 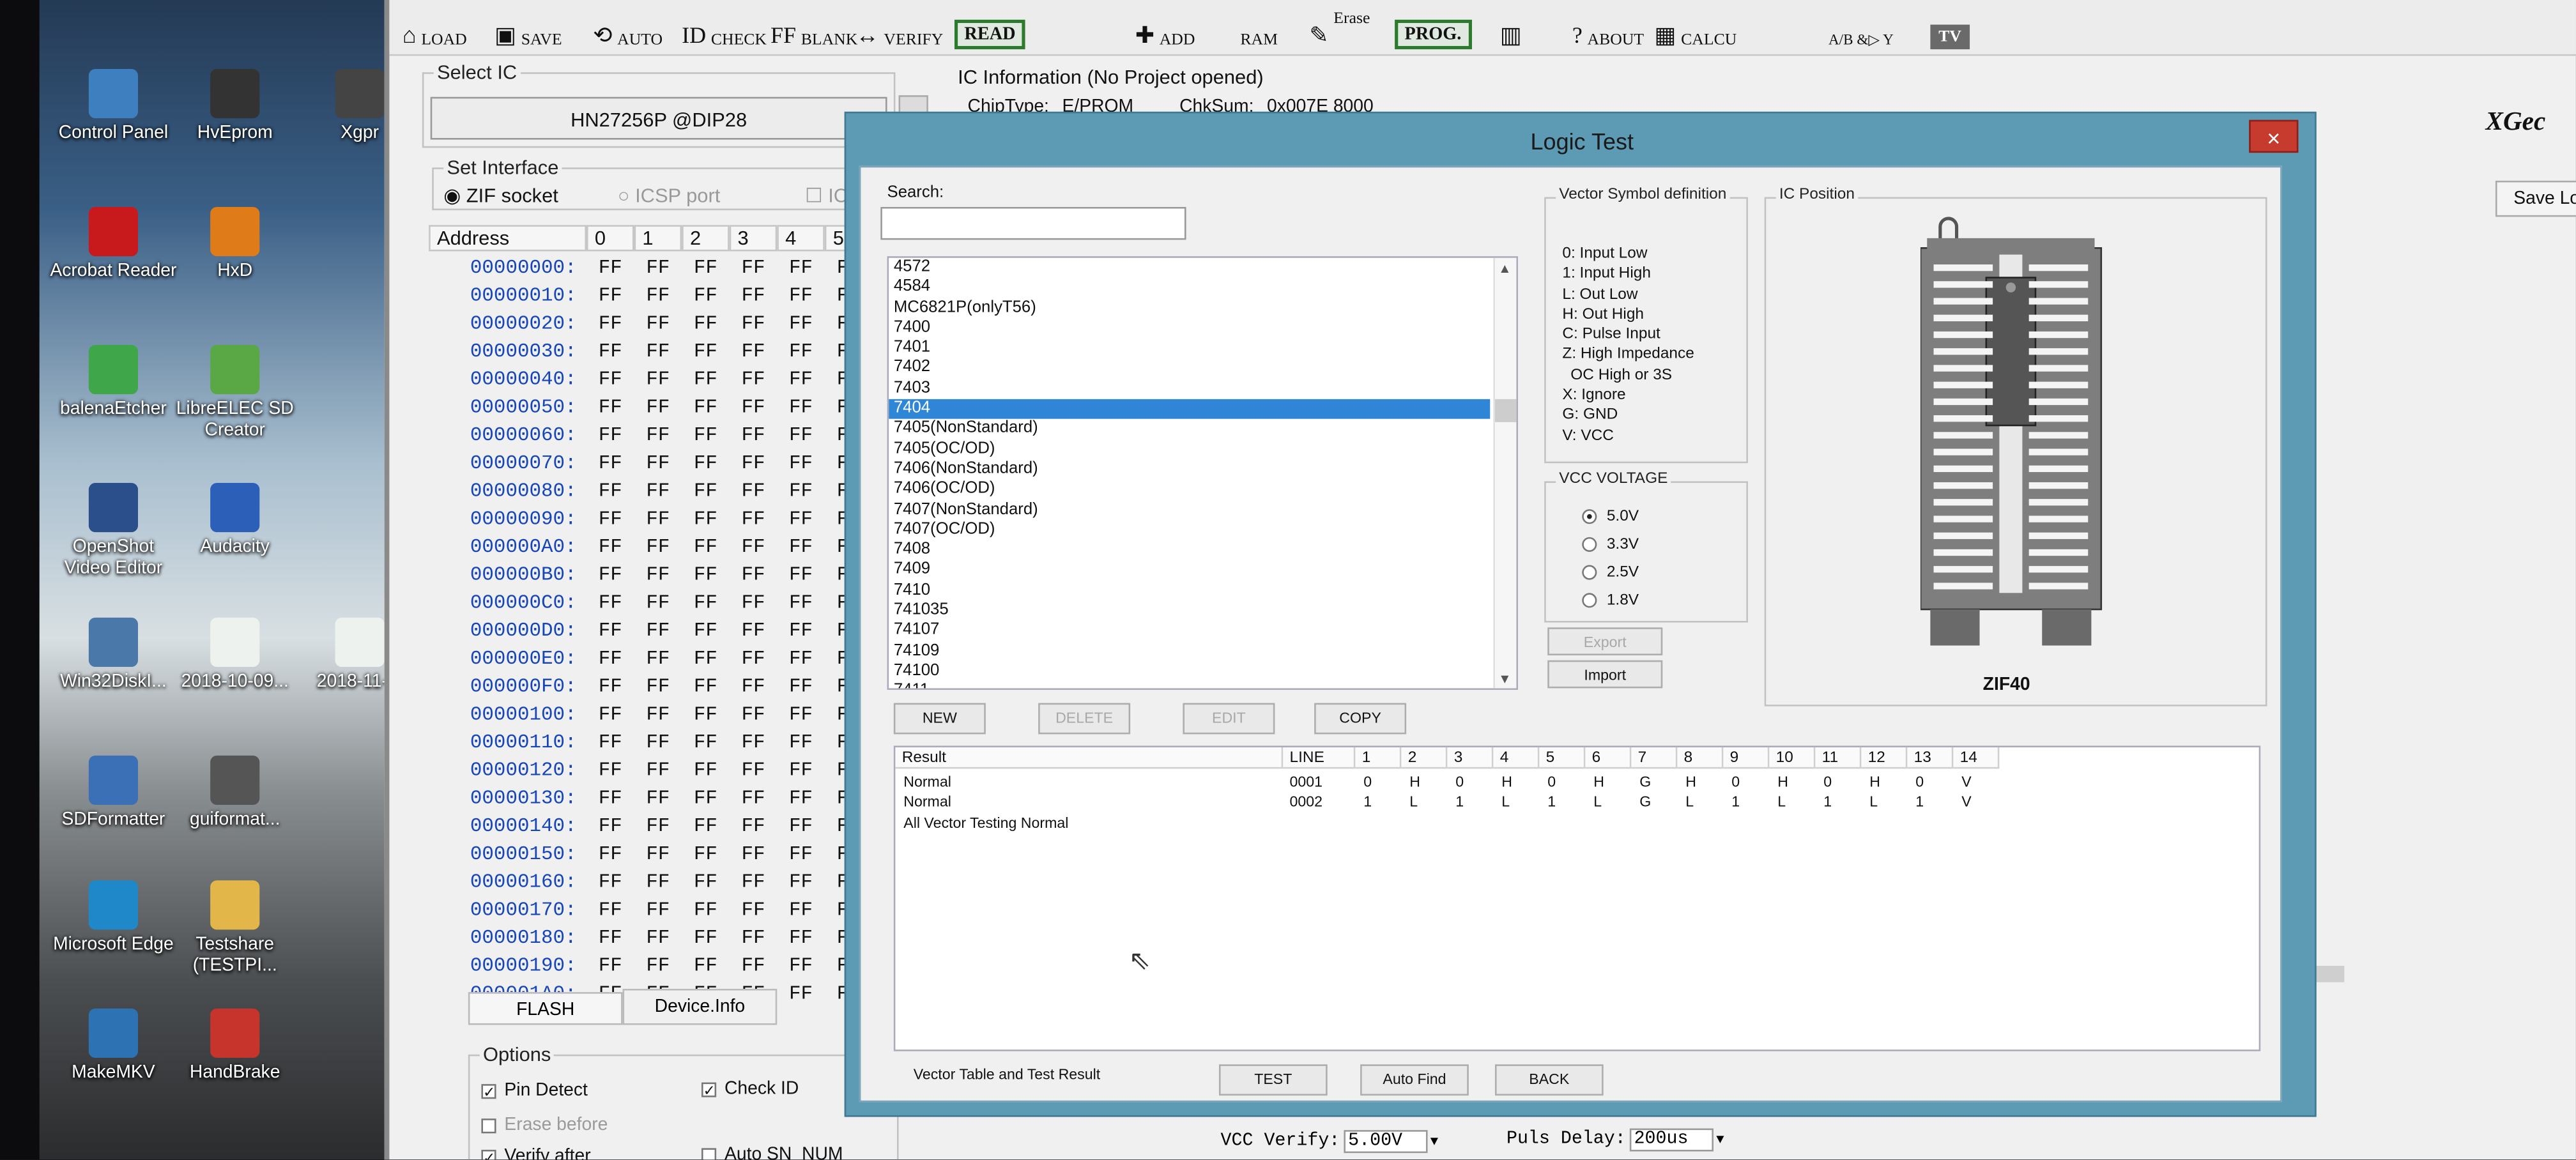 What do you see at coordinates (1189, 550) in the screenshot?
I see `ic-list-item: 7408` at bounding box center [1189, 550].